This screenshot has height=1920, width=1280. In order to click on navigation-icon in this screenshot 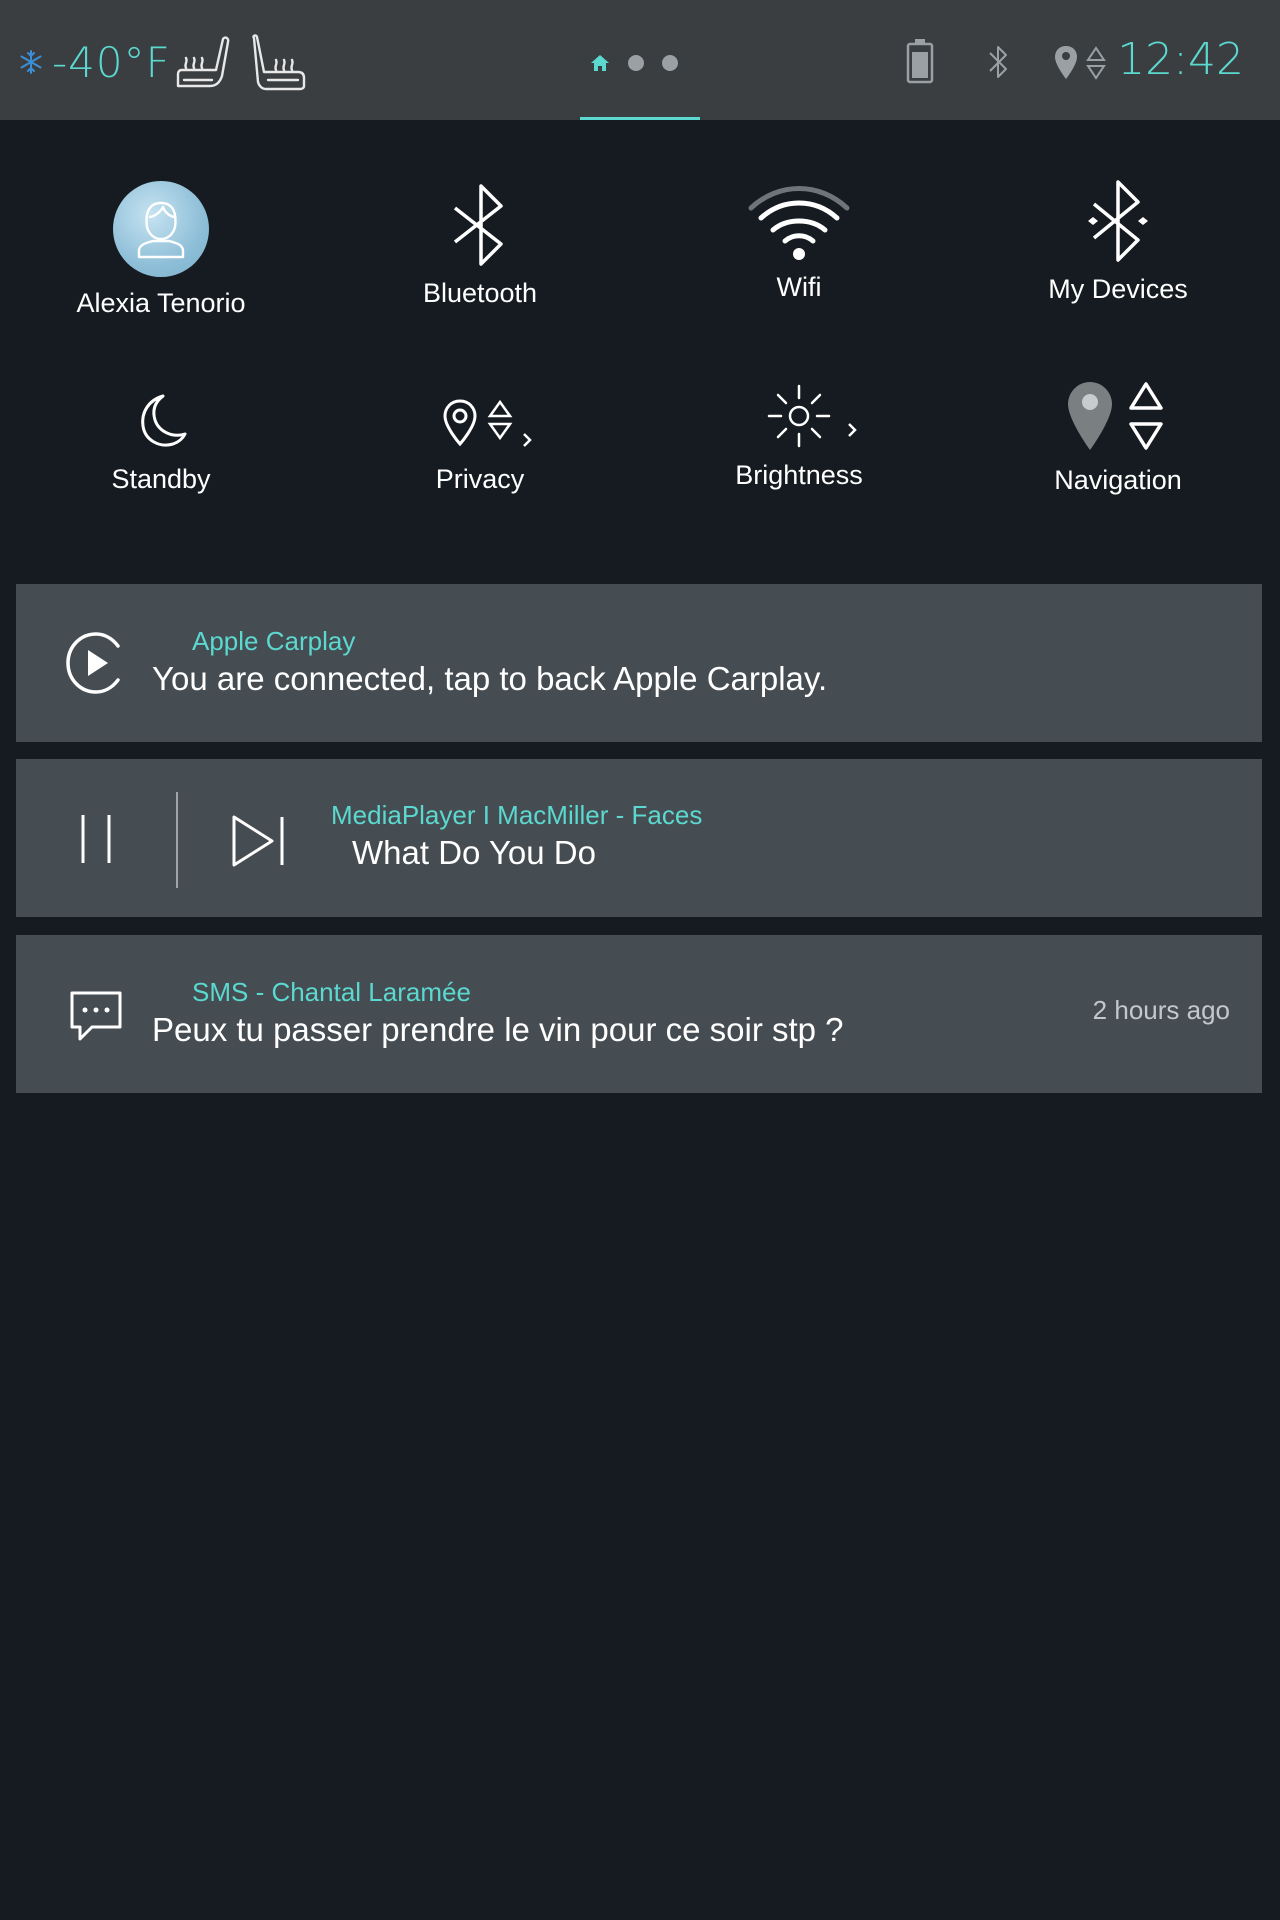, I will do `click(1115, 416)`.